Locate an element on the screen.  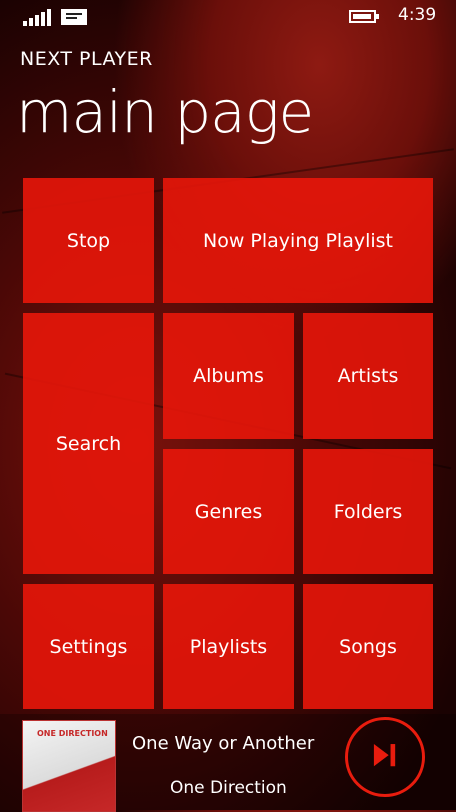
settings-tile: Settings is located at coordinates (88, 646).